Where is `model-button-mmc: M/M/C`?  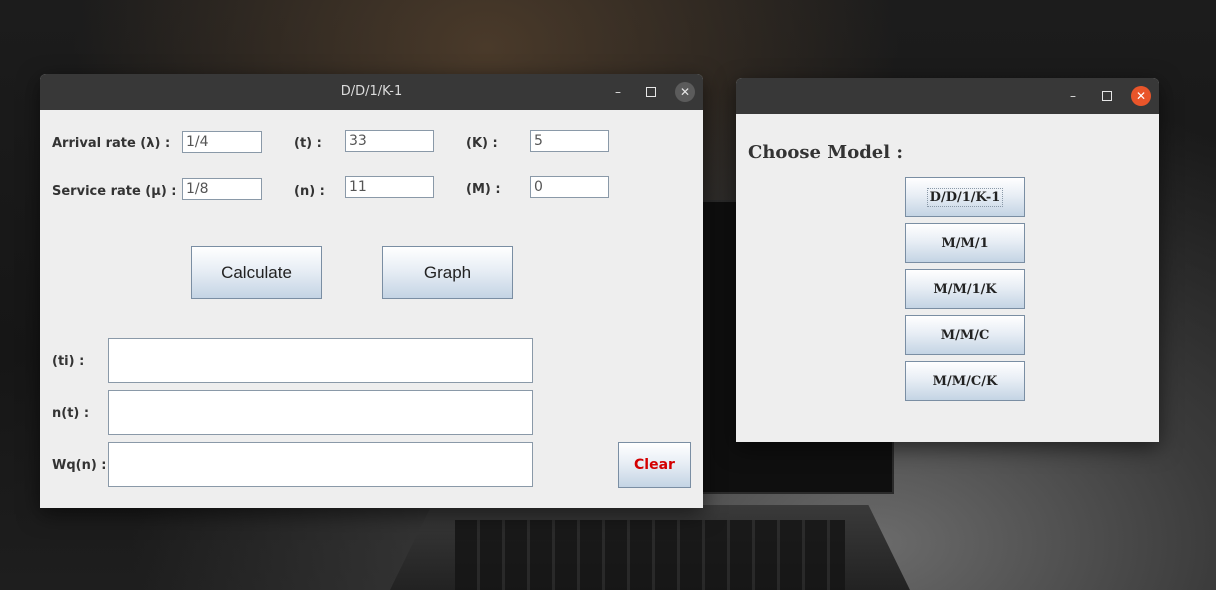 model-button-mmc: M/M/C is located at coordinates (965, 335).